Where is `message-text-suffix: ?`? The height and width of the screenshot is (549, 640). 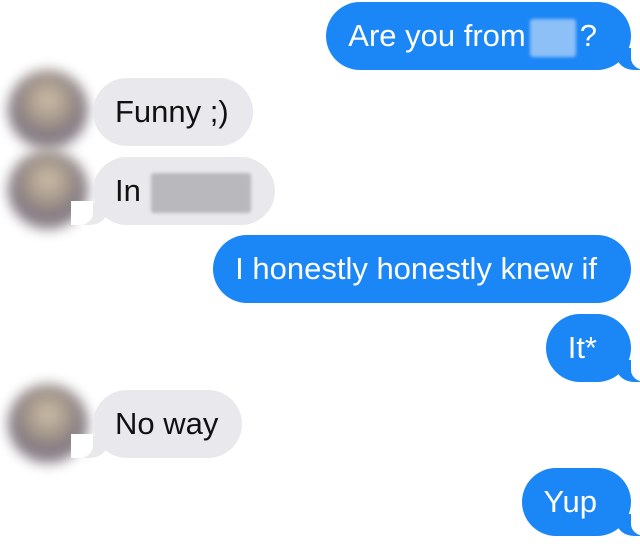
message-text-suffix: ? is located at coordinates (588, 35).